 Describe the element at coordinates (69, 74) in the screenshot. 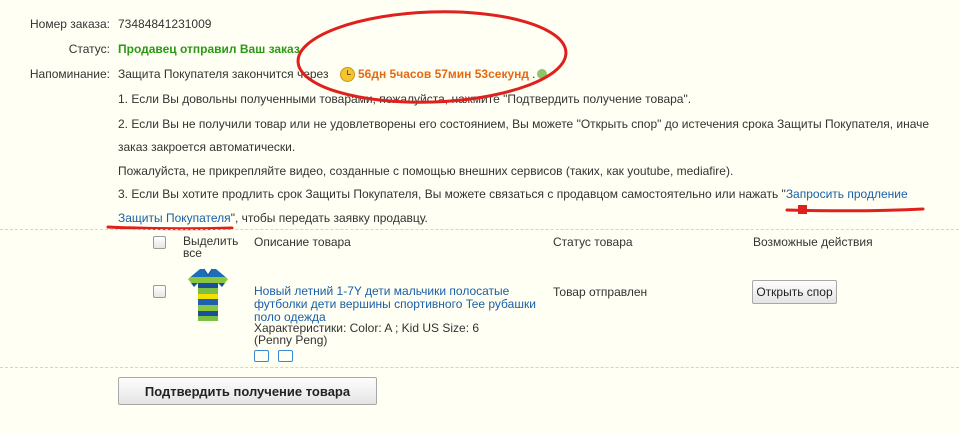

I see `reminder-label: Напоминание:` at that location.